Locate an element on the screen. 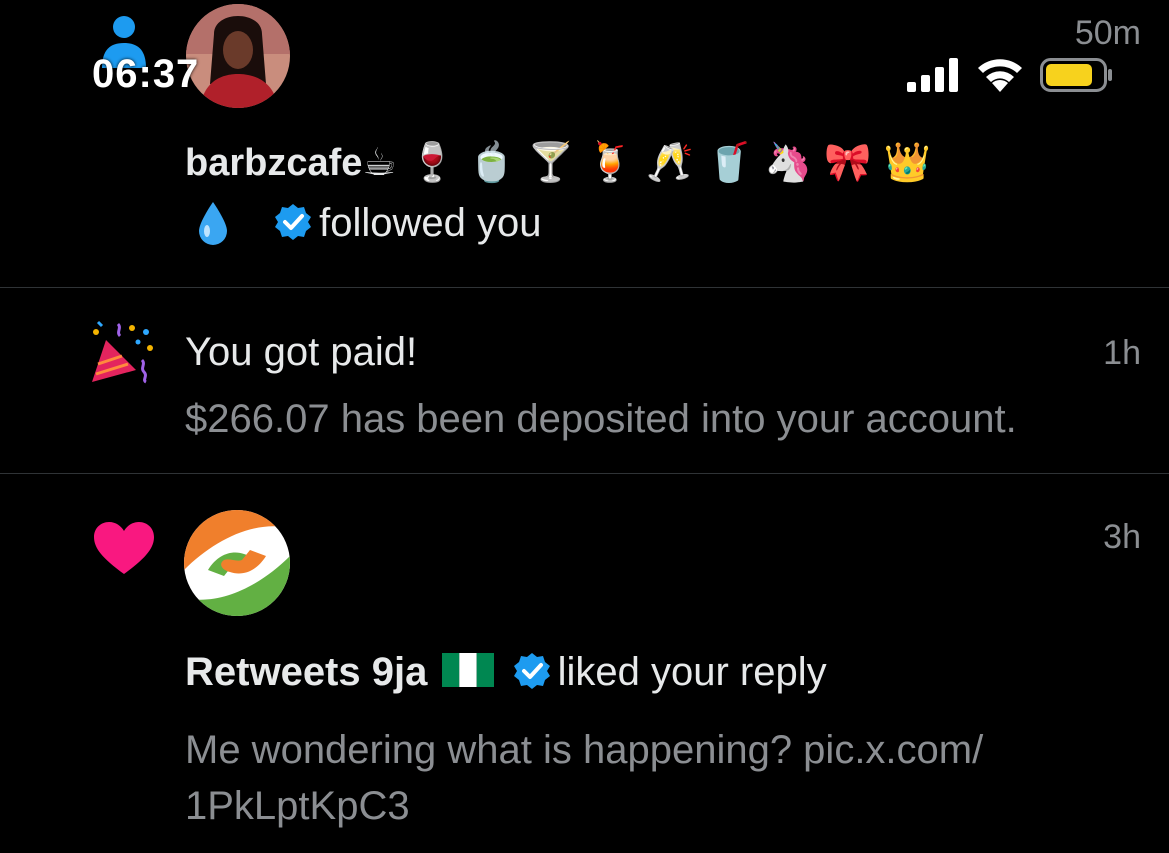 The width and height of the screenshot is (1169, 853). follow-action: followed you is located at coordinates (369, 223).